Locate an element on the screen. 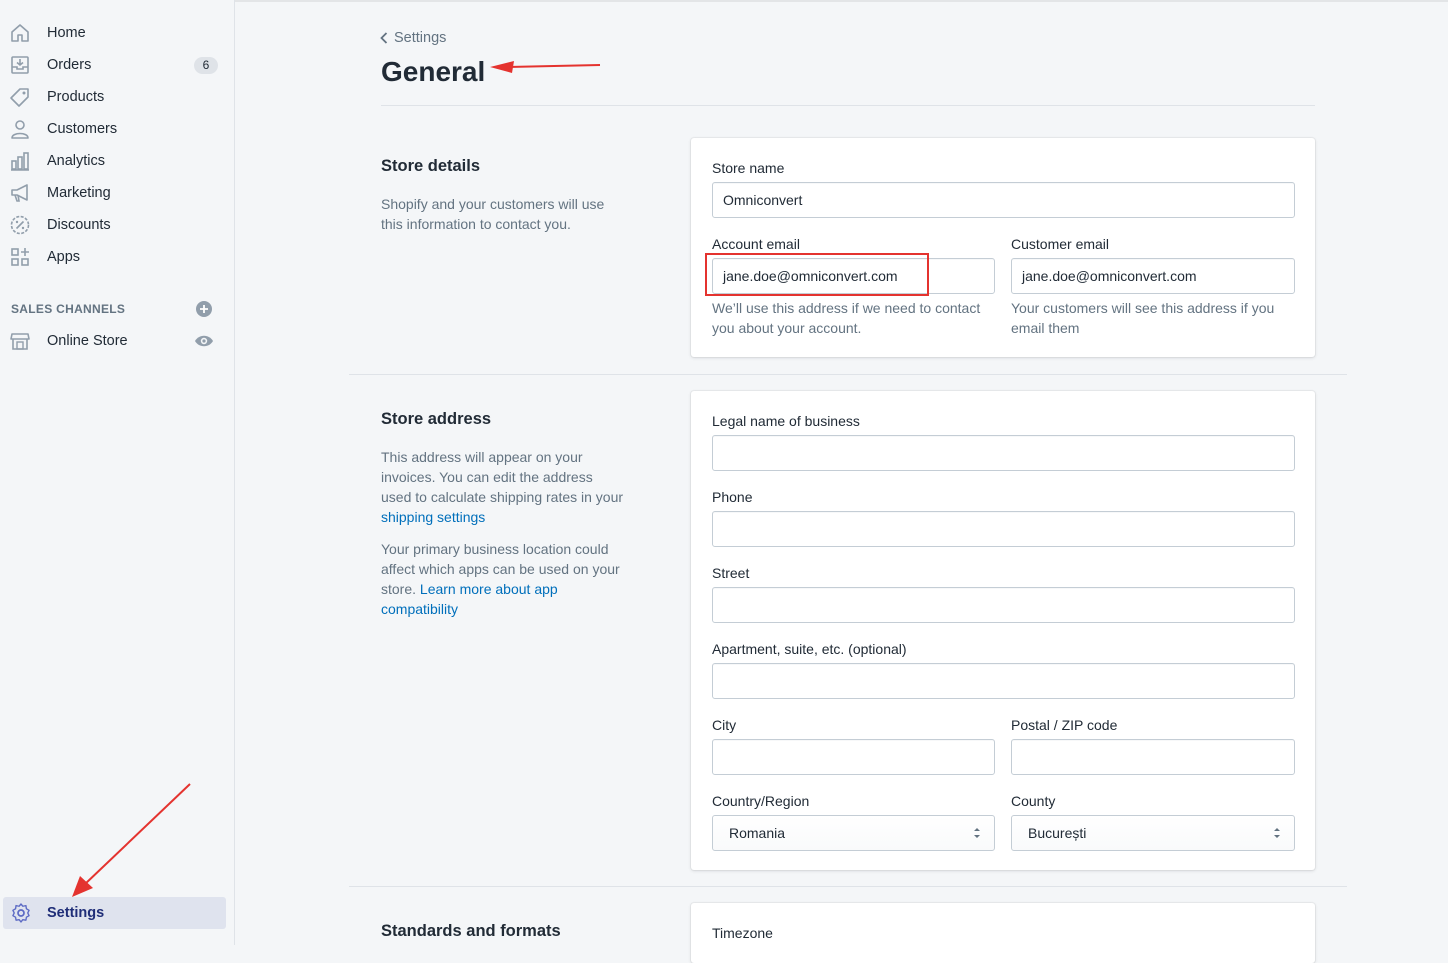  page-title: General is located at coordinates (433, 71).